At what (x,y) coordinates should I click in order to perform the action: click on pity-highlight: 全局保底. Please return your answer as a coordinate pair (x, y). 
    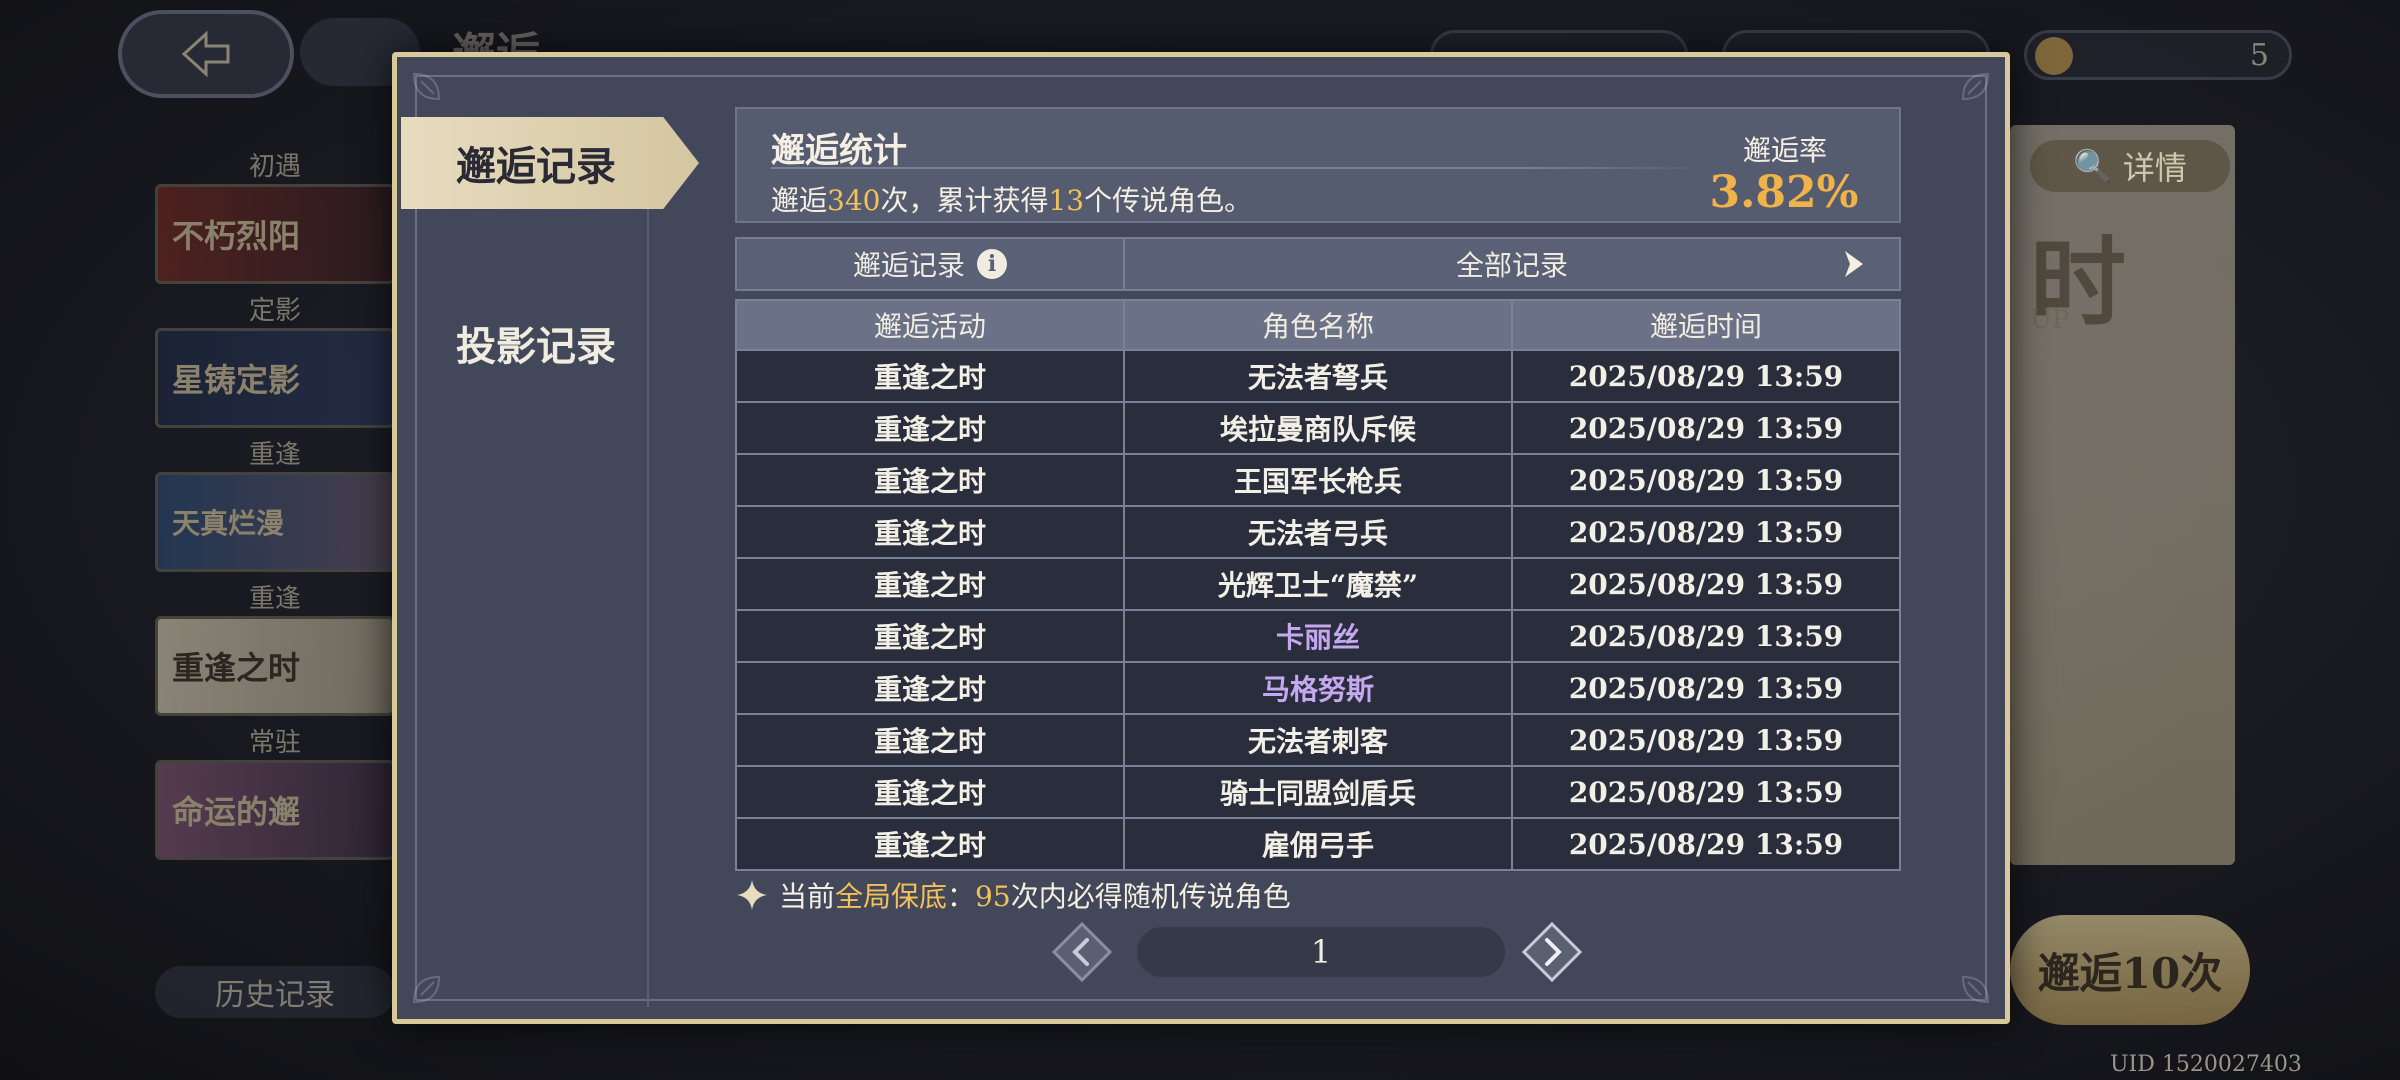
    Looking at the image, I should click on (891, 896).